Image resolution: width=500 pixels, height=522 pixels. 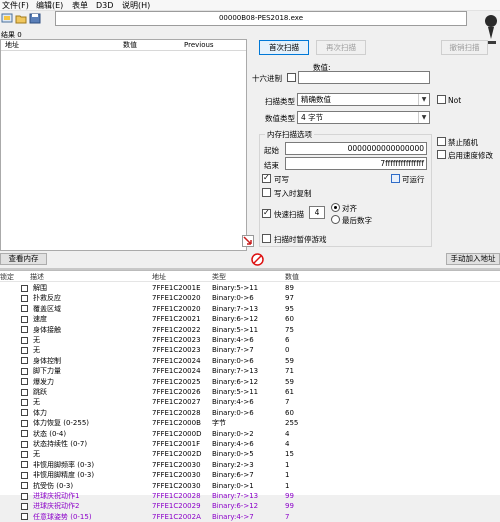 I want to click on table-row: 身体控制 7FFE1C20024 Binary:0->6 59, so click(x=250, y=361).